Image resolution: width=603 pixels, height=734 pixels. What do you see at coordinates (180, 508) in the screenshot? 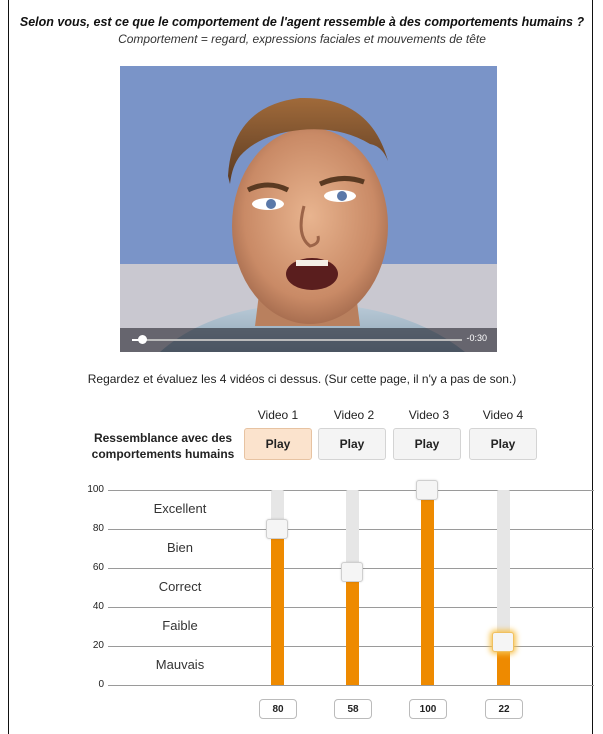
I see `rating-label-excellent: Excellent` at bounding box center [180, 508].